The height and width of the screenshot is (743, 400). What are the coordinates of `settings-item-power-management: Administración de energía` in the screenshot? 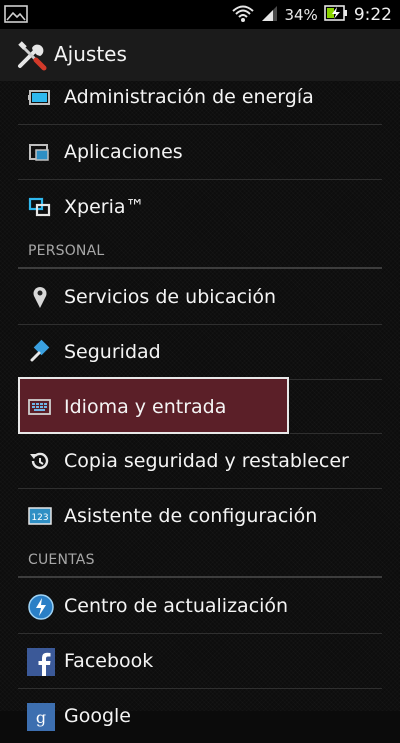 It's located at (200, 97).